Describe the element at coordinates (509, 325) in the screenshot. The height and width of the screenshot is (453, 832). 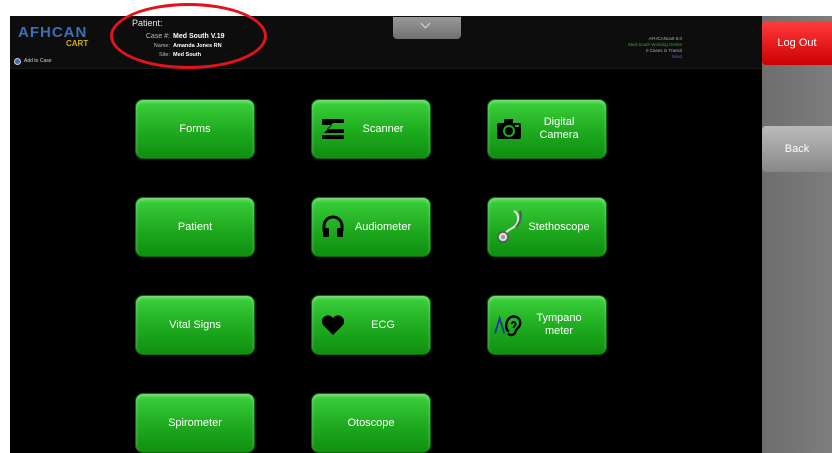
I see `ear-icon` at that location.